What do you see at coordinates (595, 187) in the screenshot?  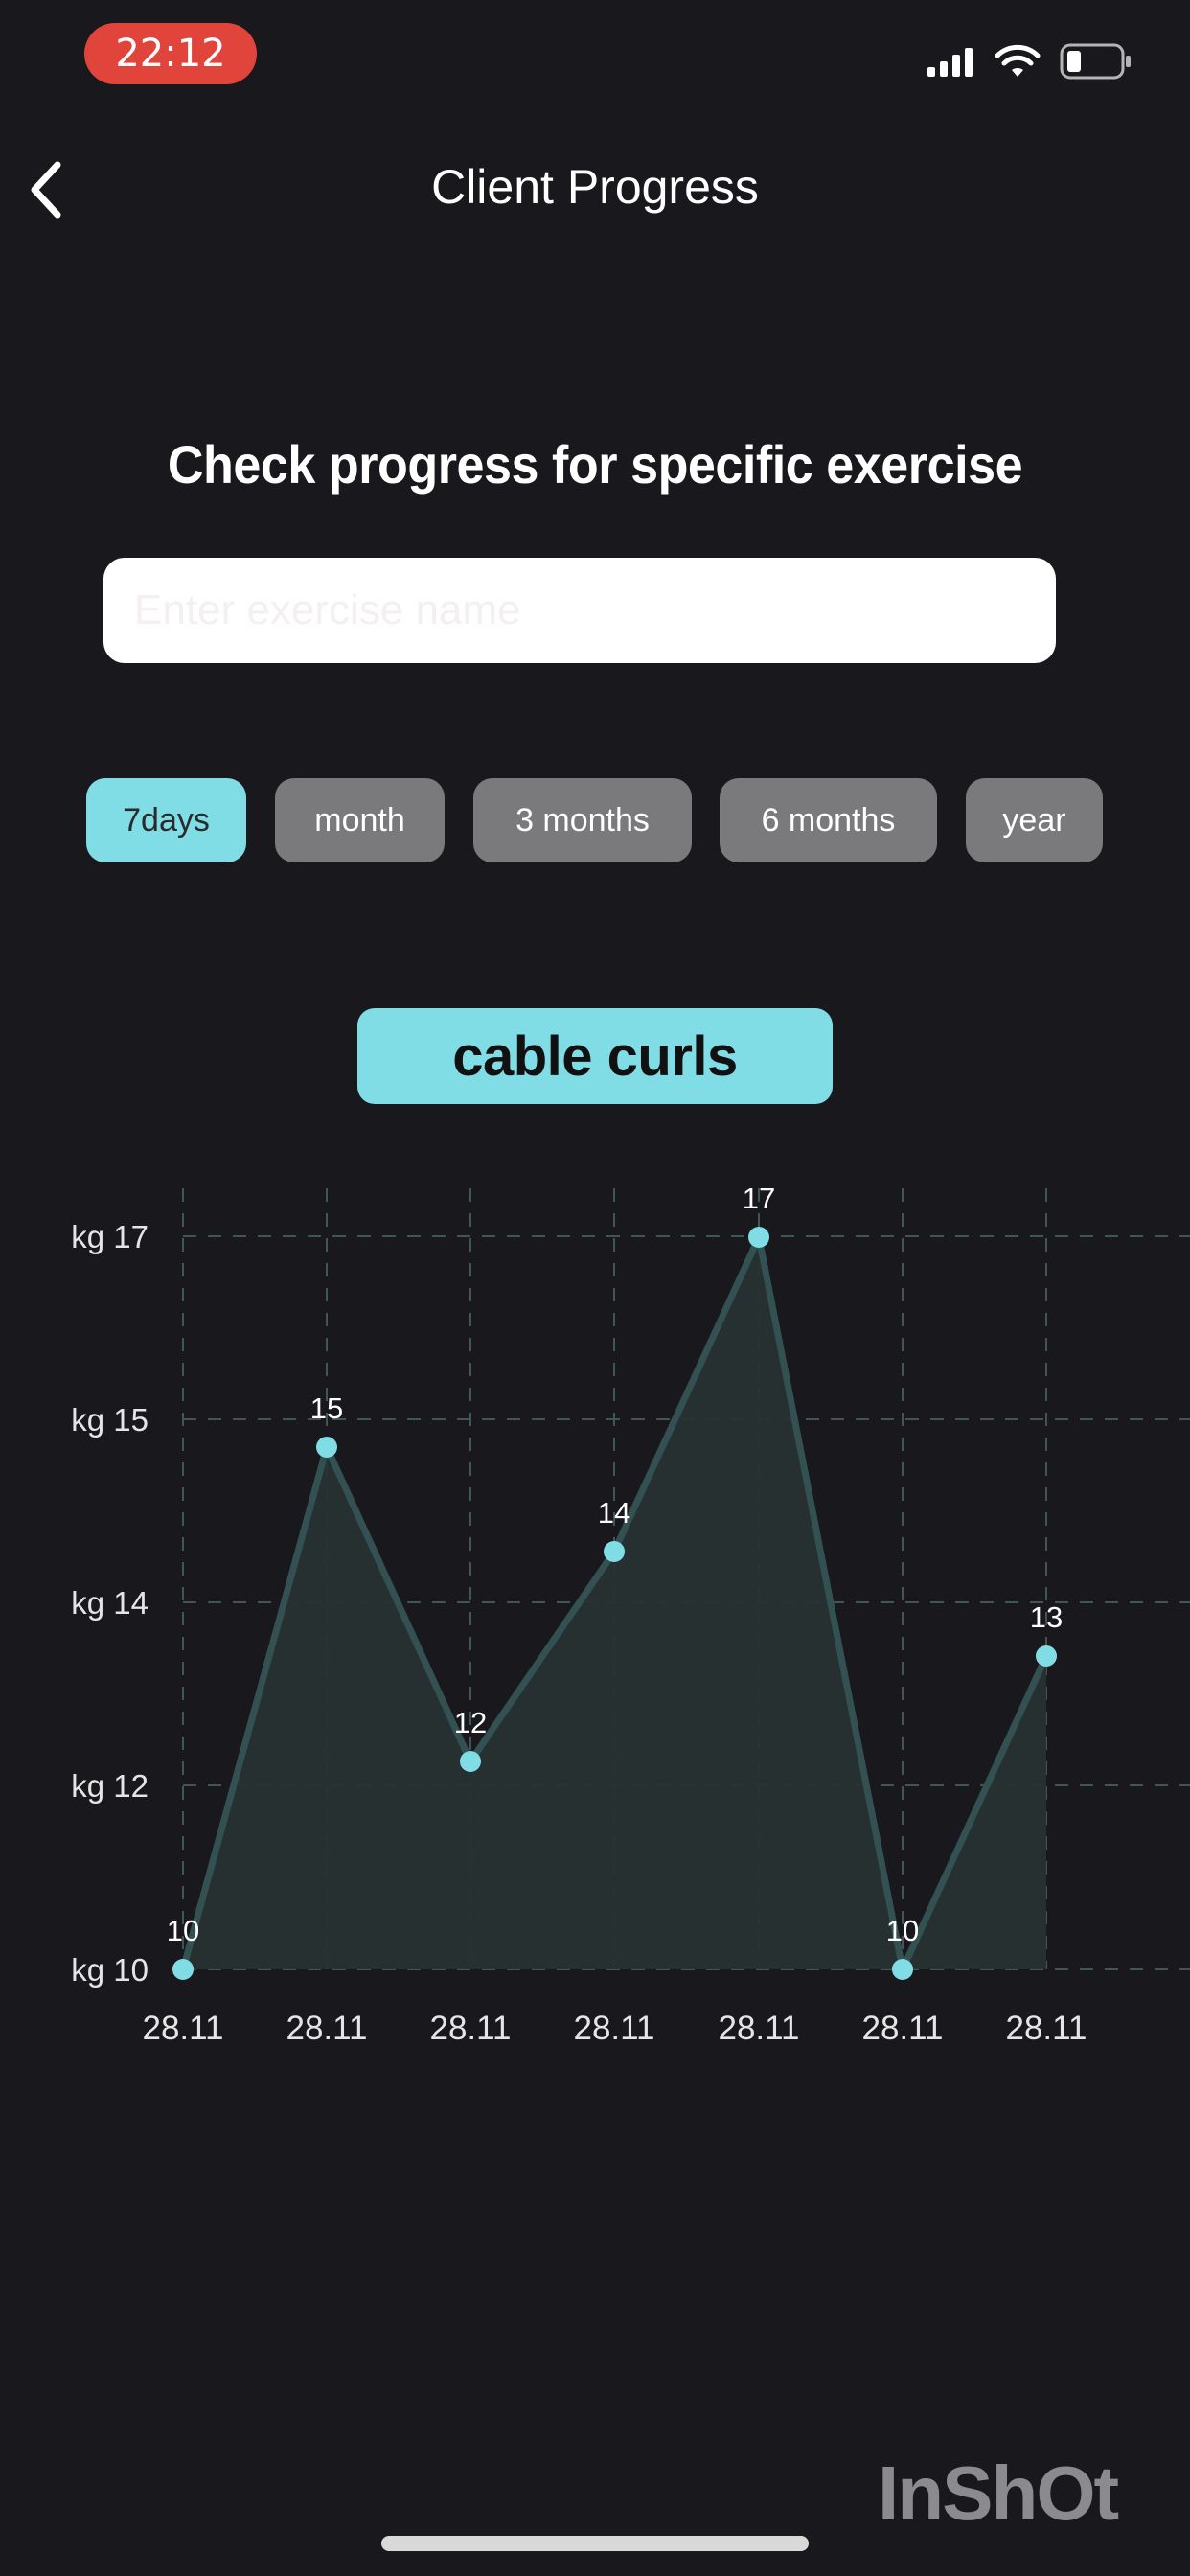 I see `page-title: Client Progress` at bounding box center [595, 187].